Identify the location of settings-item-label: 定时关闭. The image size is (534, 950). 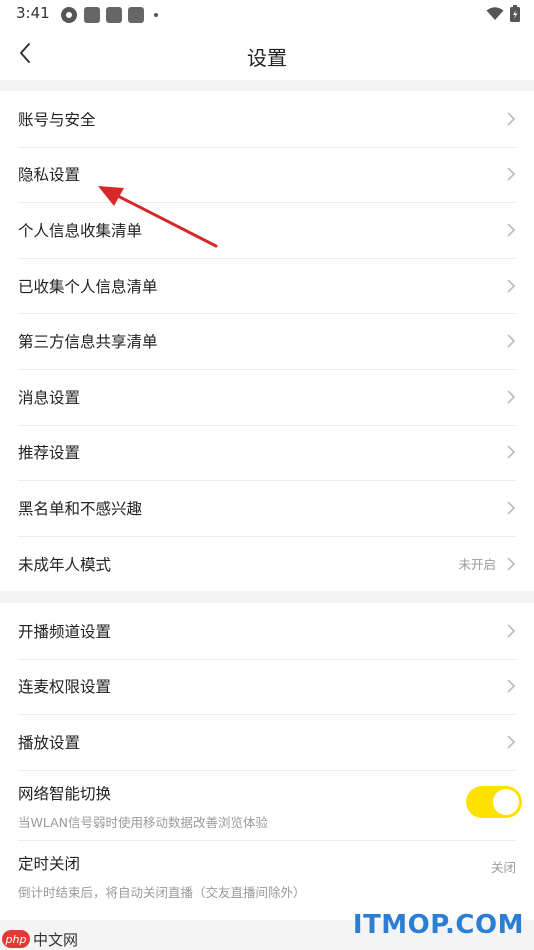
(49, 863).